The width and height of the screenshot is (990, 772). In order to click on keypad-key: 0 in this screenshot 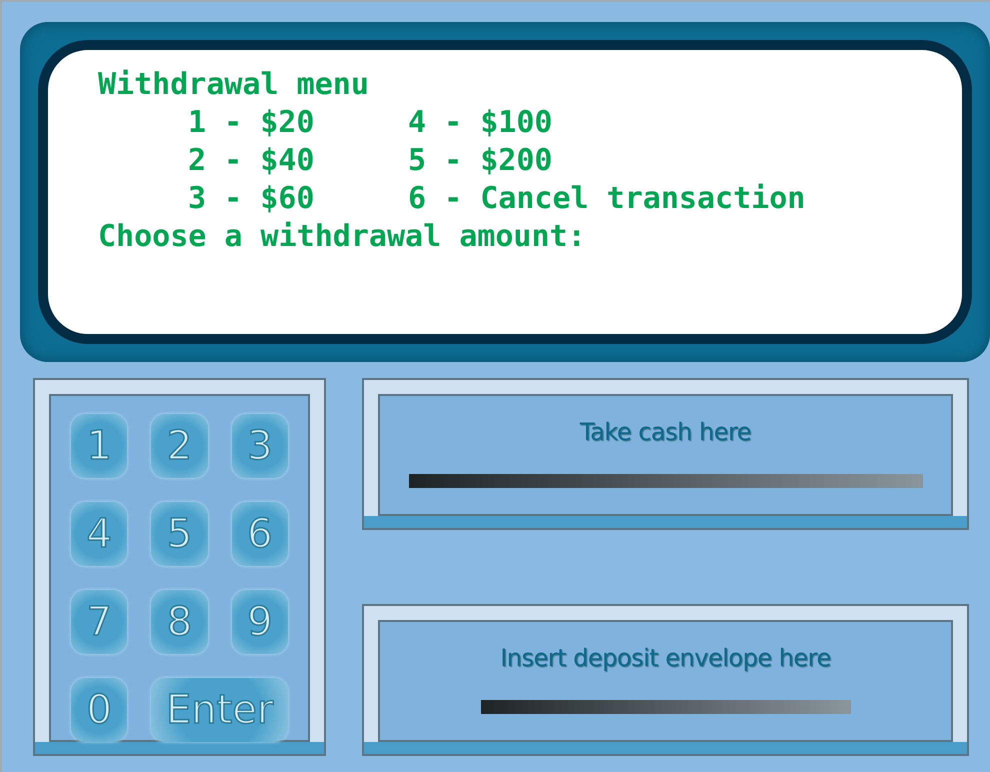, I will do `click(99, 710)`.